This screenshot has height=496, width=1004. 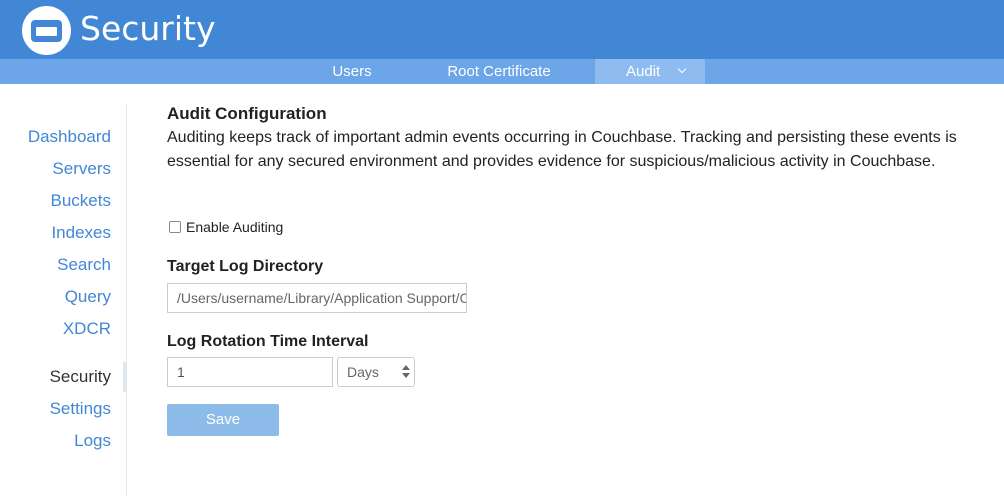 What do you see at coordinates (81, 201) in the screenshot?
I see `sidebar-item-buckets: Buckets` at bounding box center [81, 201].